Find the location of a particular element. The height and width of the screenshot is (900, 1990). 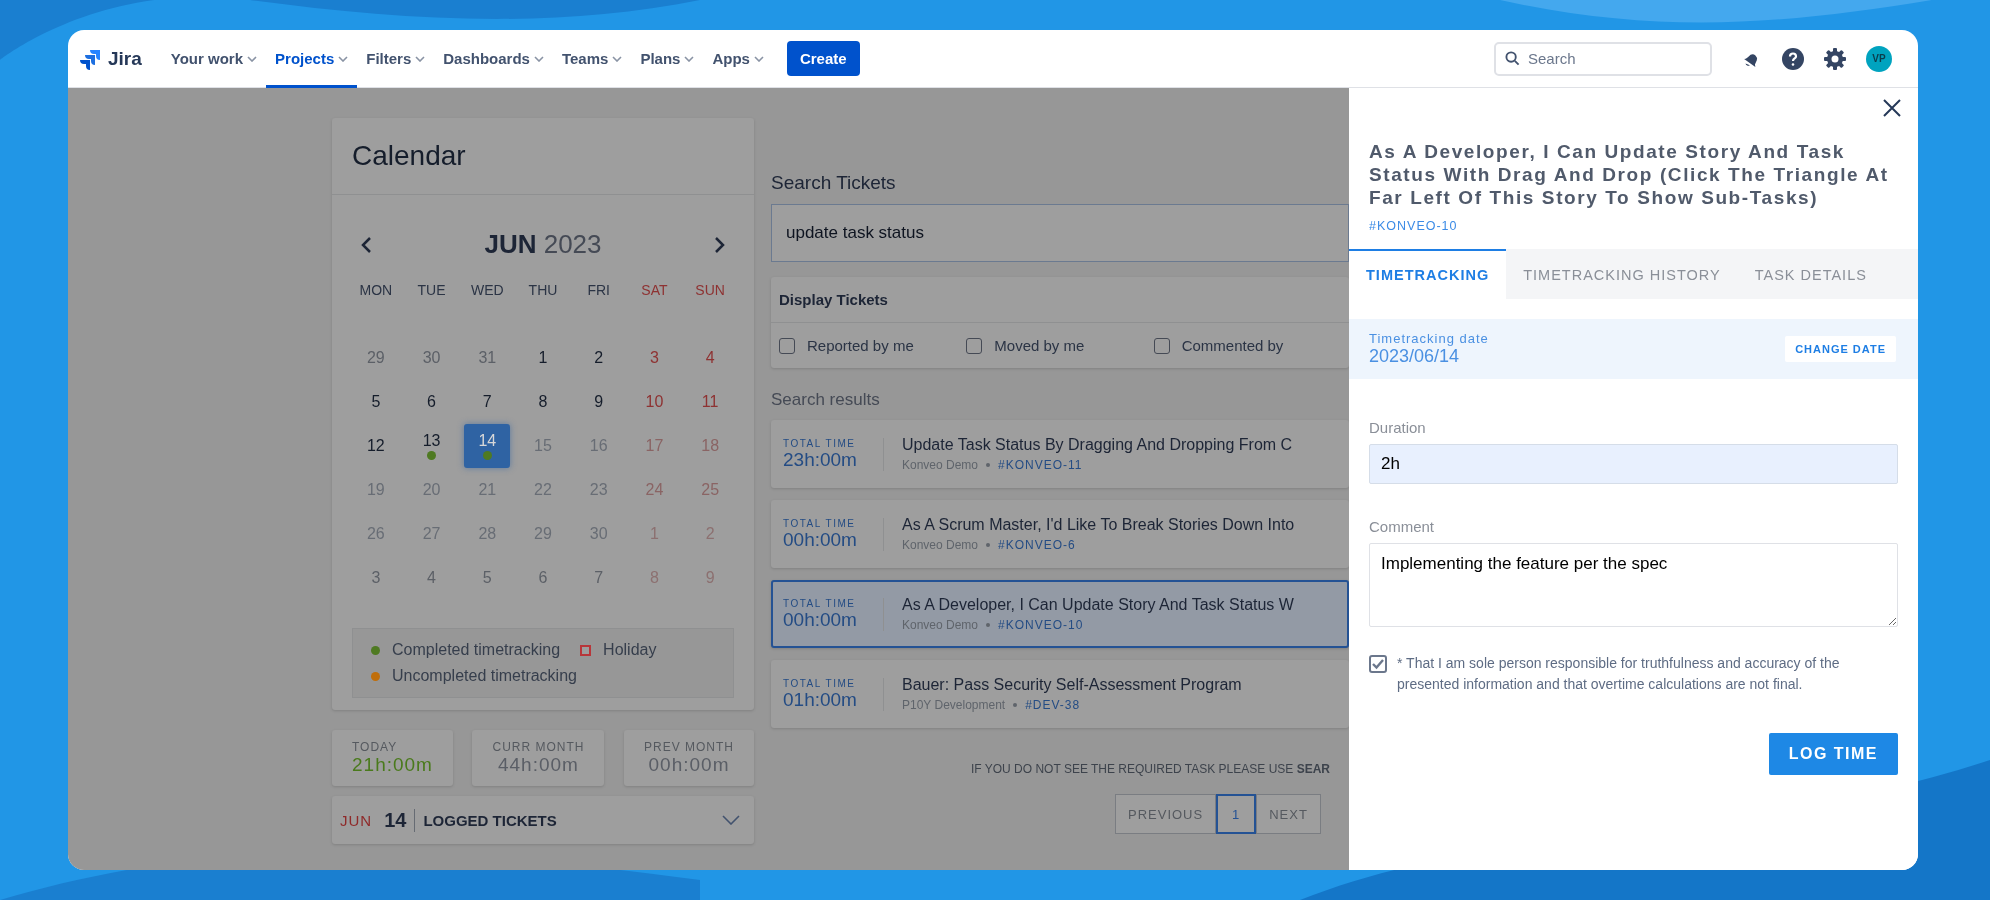

calendar-day: 17 is located at coordinates (654, 446).